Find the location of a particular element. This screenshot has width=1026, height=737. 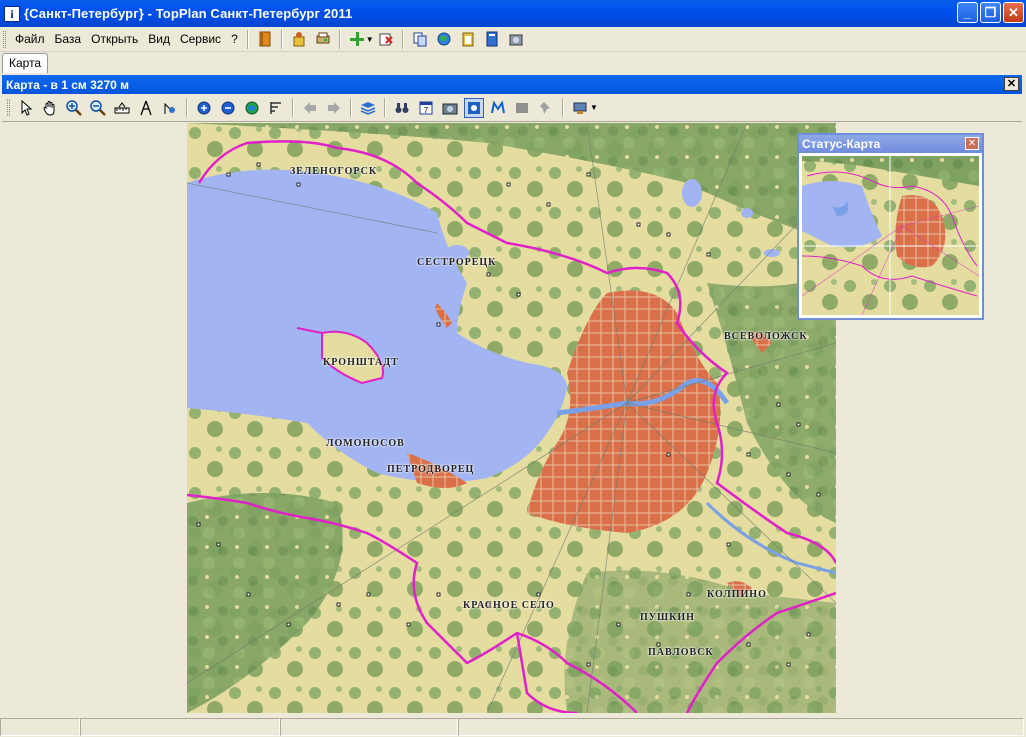

map-window-close-button: ✕ is located at coordinates (1011, 84).